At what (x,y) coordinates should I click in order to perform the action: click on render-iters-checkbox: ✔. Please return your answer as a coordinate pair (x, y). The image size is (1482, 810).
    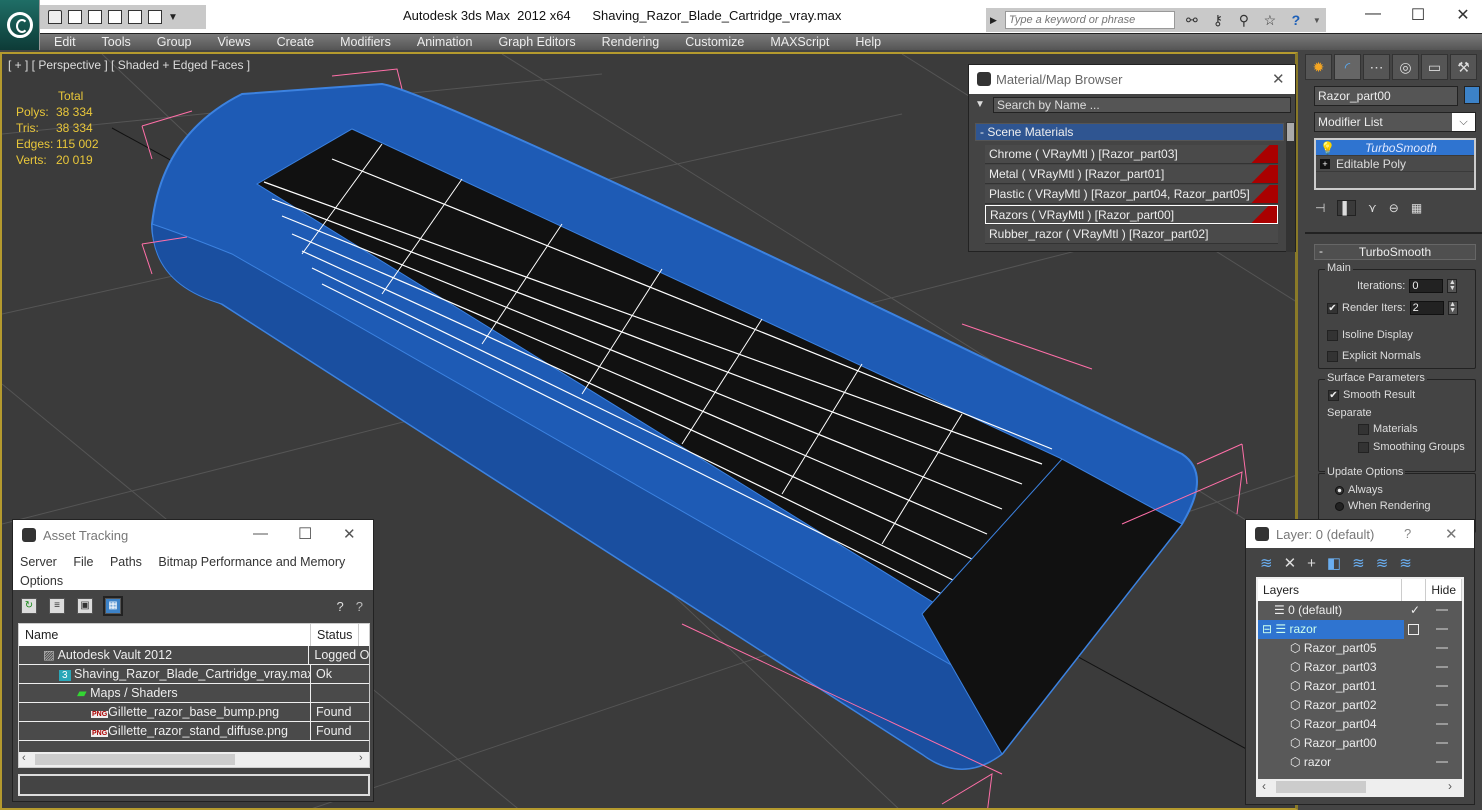
    Looking at the image, I should click on (1332, 308).